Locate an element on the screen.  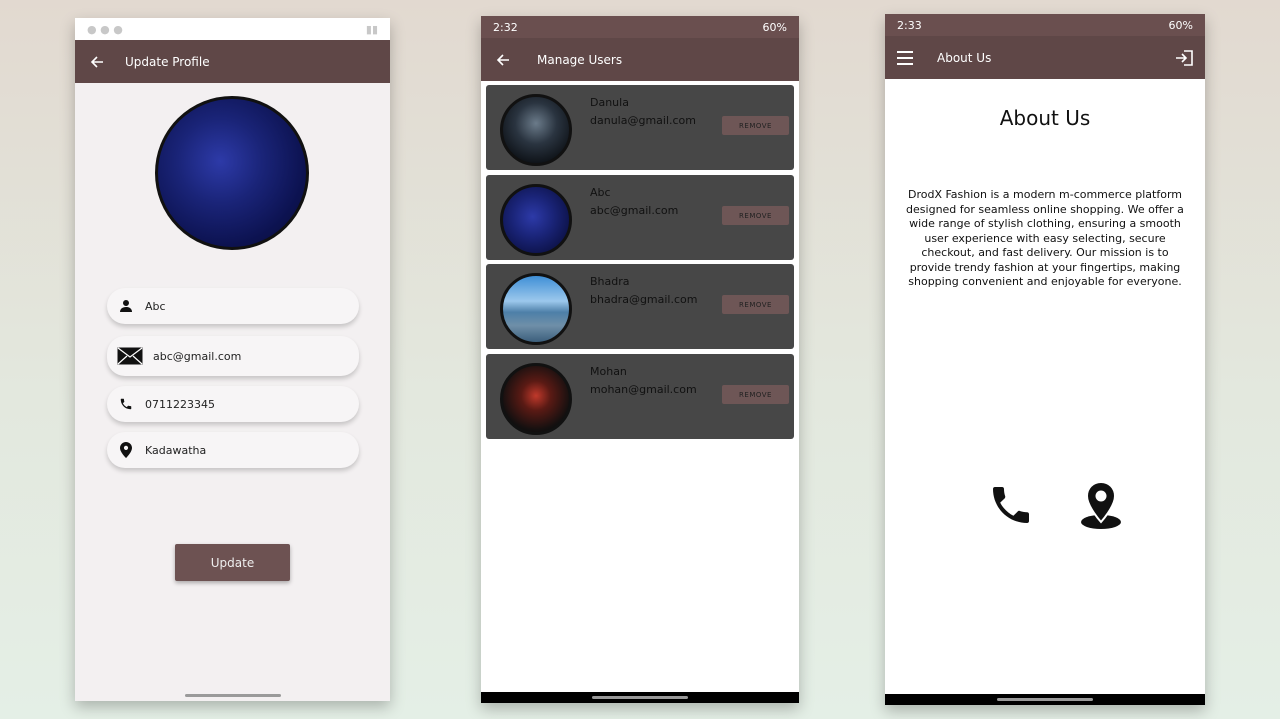
user-email: danula@gmail.com is located at coordinates (643, 120).